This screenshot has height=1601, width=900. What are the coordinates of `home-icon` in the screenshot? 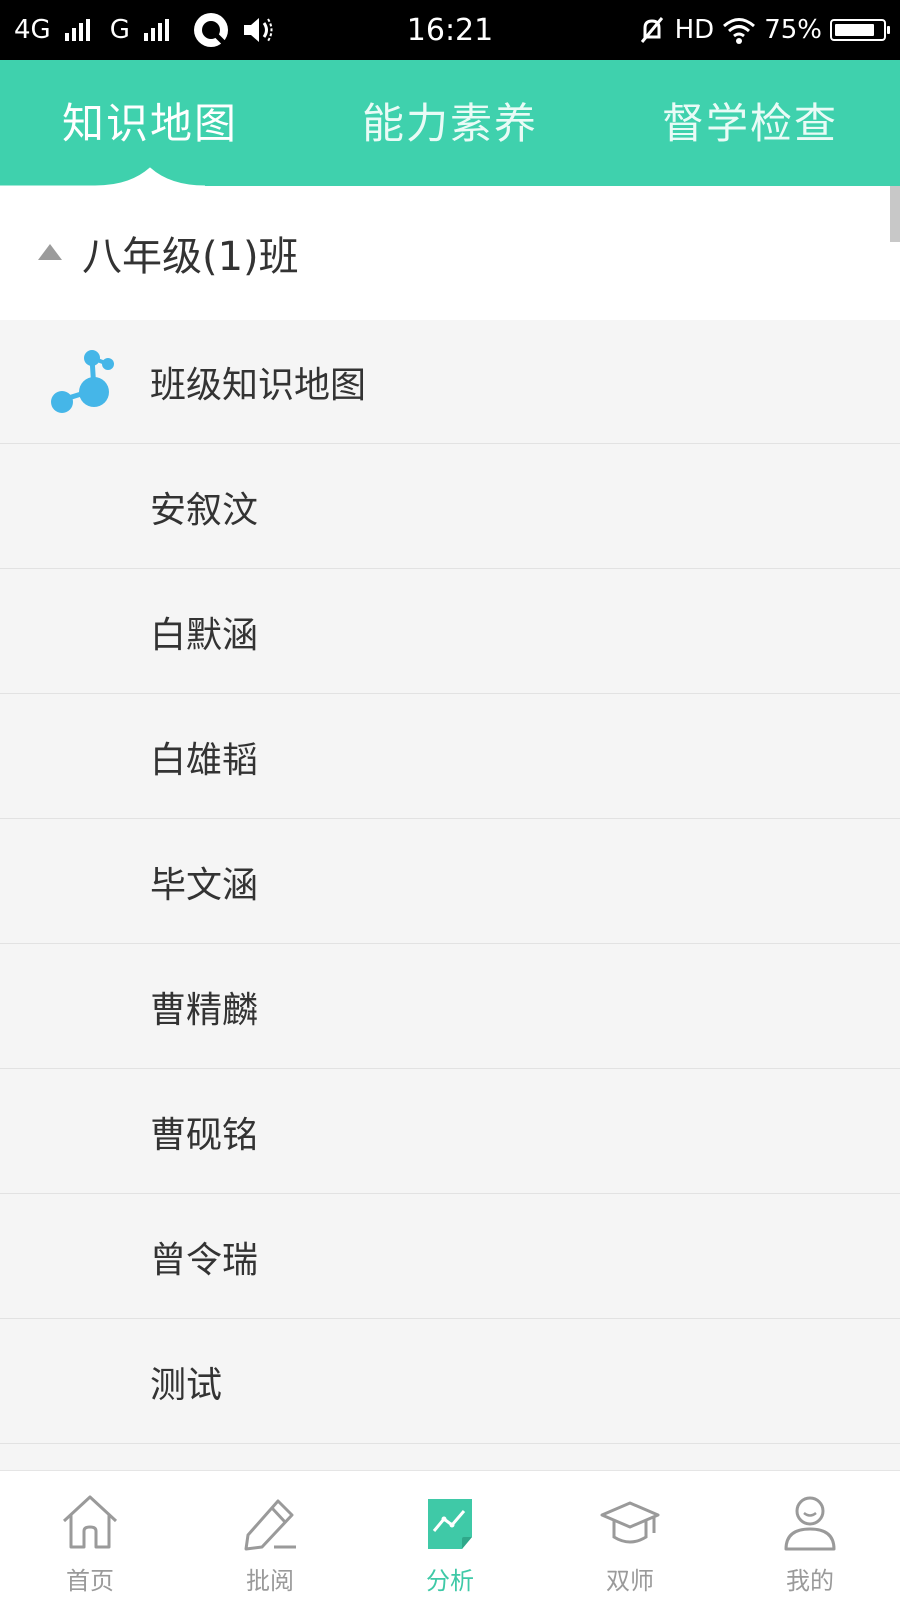 It's located at (90, 1522).